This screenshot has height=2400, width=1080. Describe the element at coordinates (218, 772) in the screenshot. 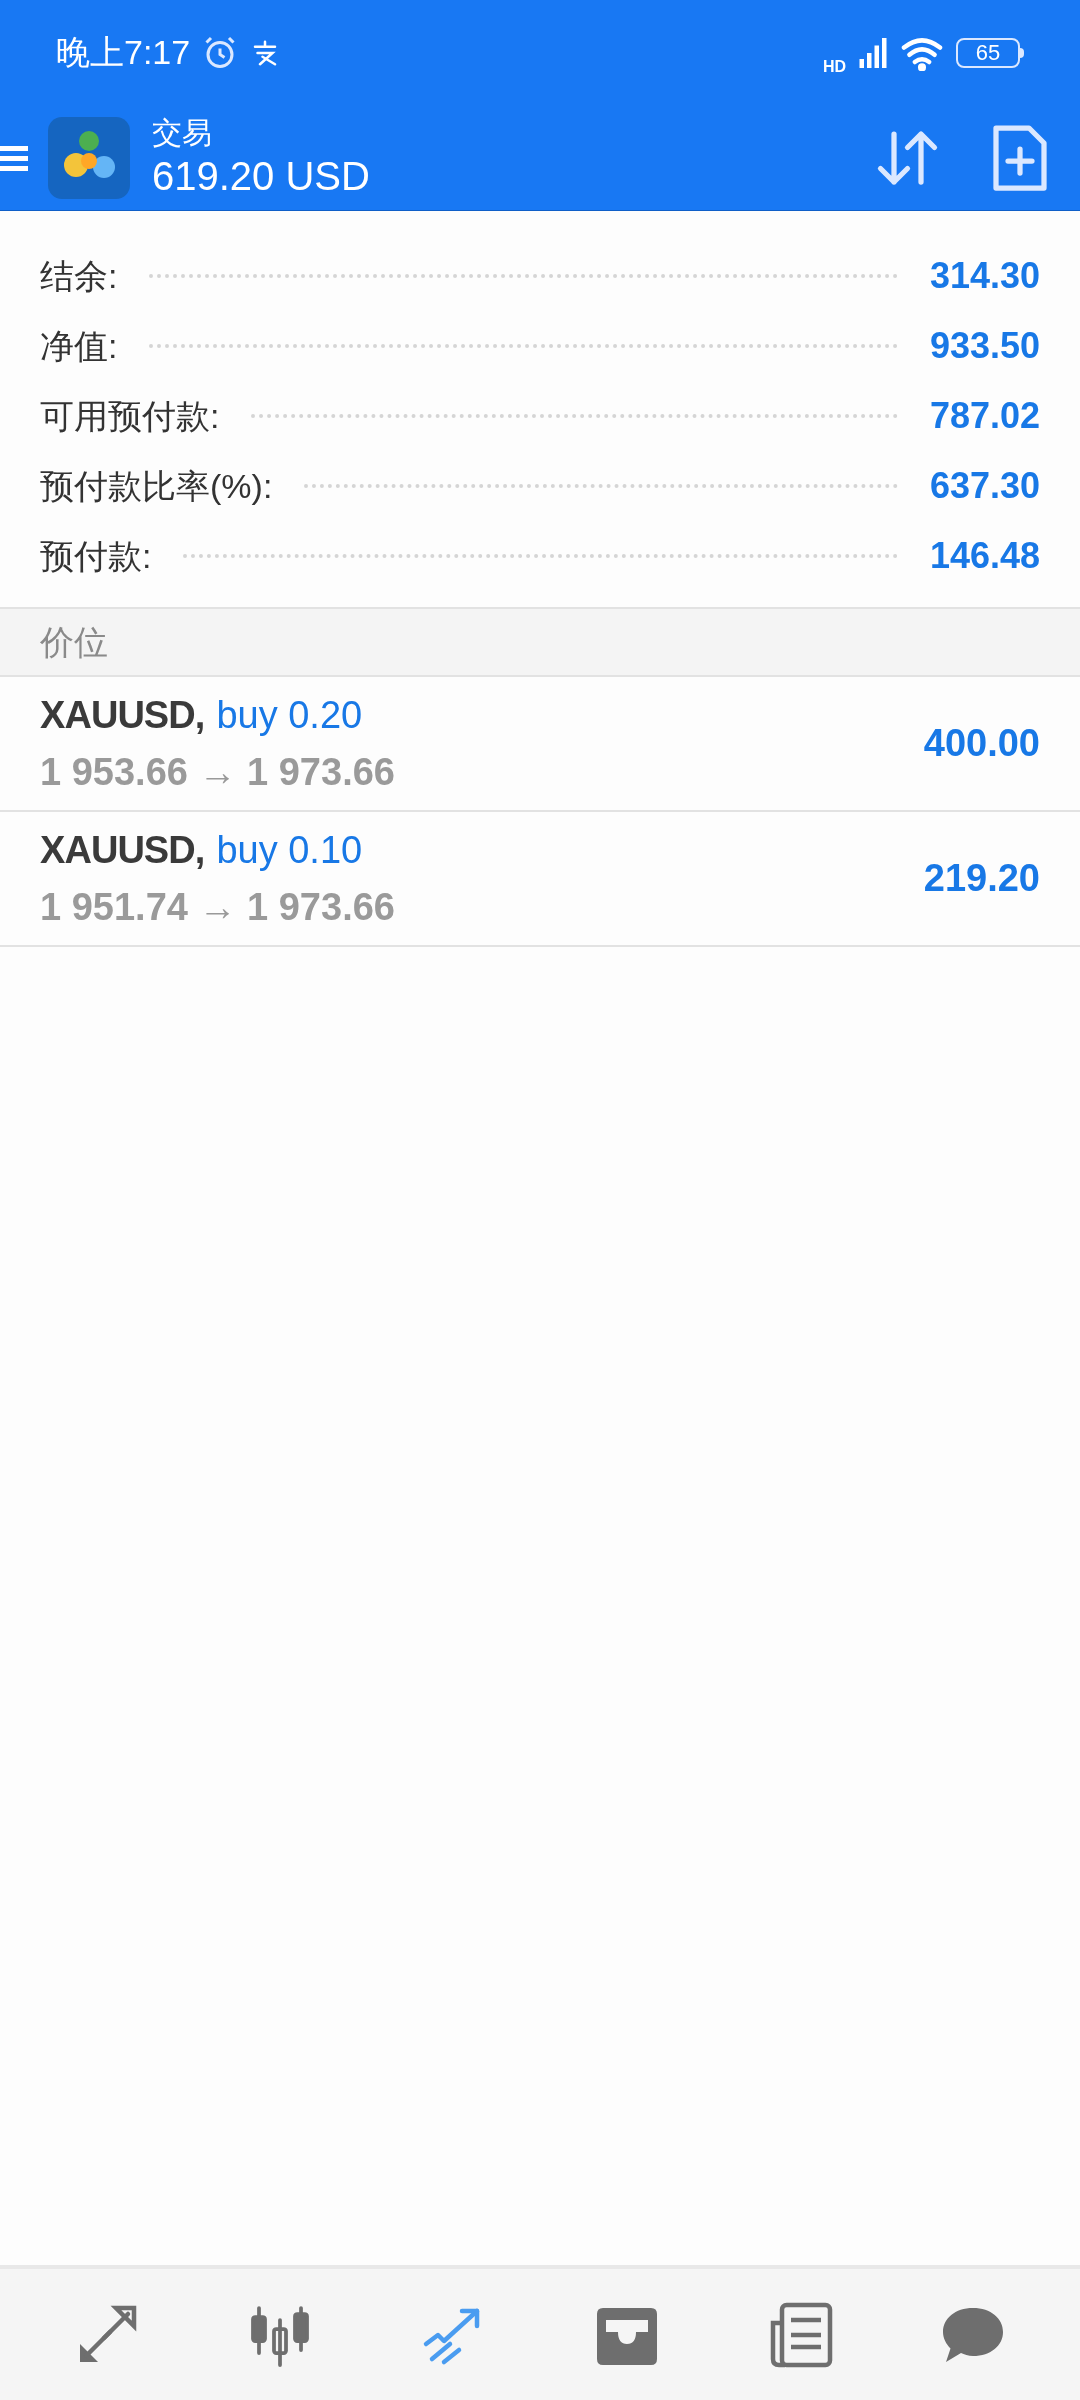

I see `price-range: 1 953.66 → 1 973.66` at that location.